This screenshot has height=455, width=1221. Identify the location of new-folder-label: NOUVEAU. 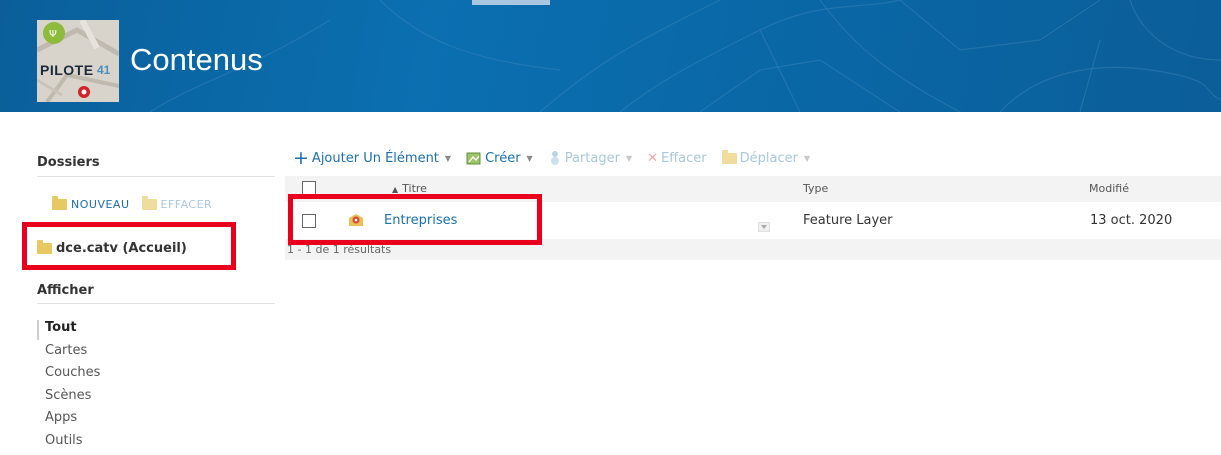
(100, 204).